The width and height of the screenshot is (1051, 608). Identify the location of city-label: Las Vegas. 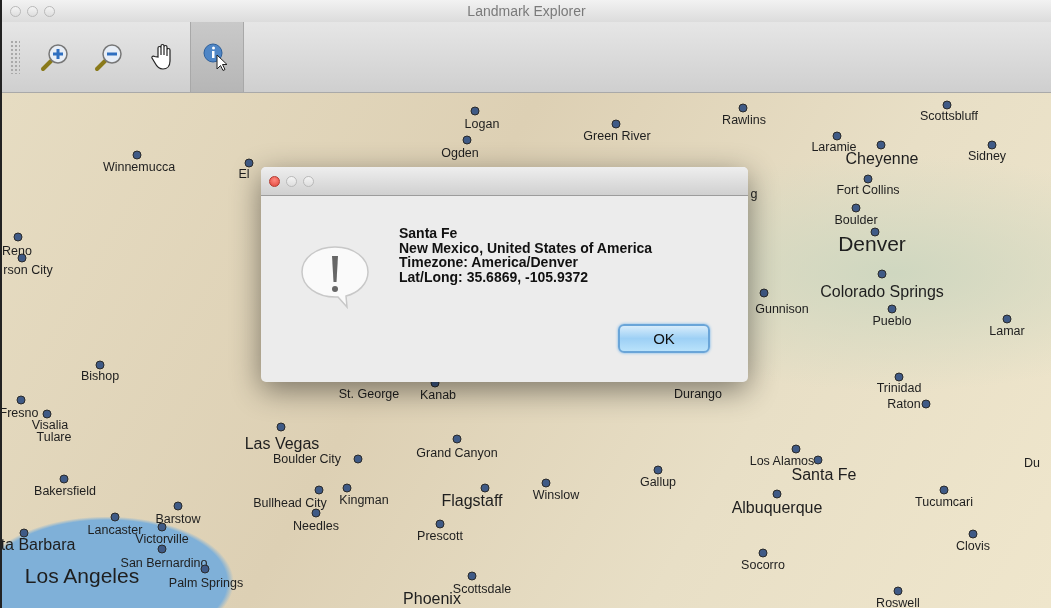
(282, 444).